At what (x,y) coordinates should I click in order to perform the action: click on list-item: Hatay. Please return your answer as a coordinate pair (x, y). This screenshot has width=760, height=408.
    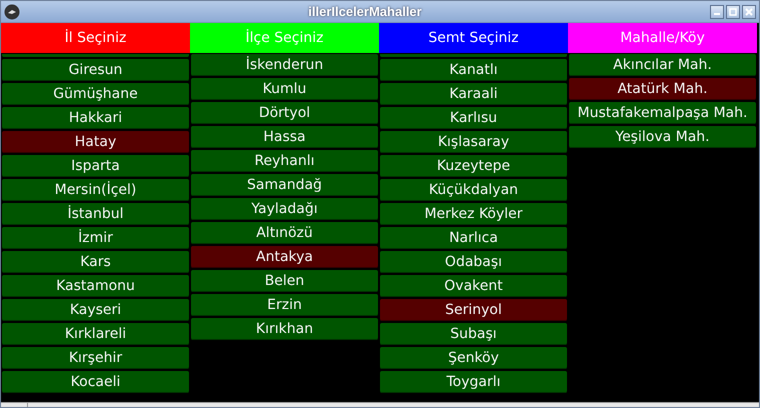
    Looking at the image, I should click on (95, 142).